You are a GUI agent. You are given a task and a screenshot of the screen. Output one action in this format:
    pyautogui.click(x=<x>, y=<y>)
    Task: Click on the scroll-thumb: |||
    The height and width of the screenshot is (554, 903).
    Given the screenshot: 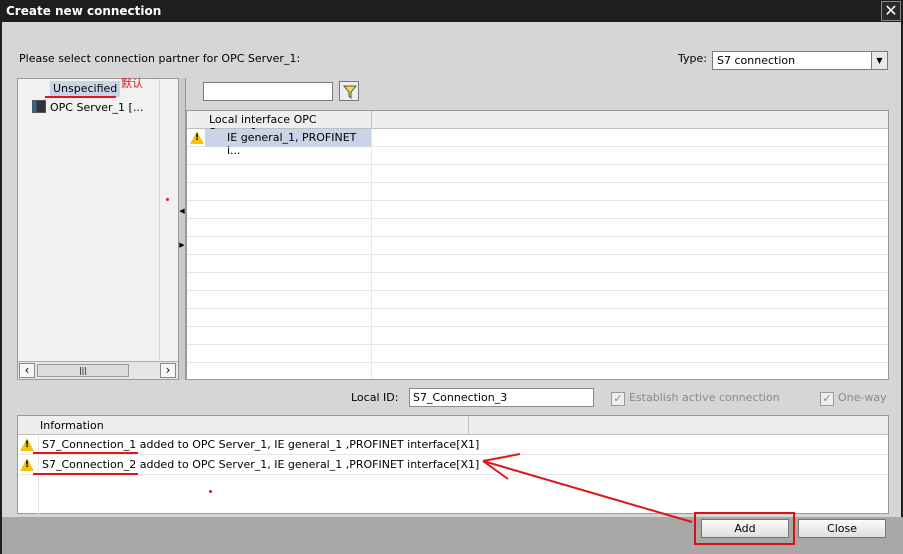 What is the action you would take?
    pyautogui.click(x=83, y=370)
    